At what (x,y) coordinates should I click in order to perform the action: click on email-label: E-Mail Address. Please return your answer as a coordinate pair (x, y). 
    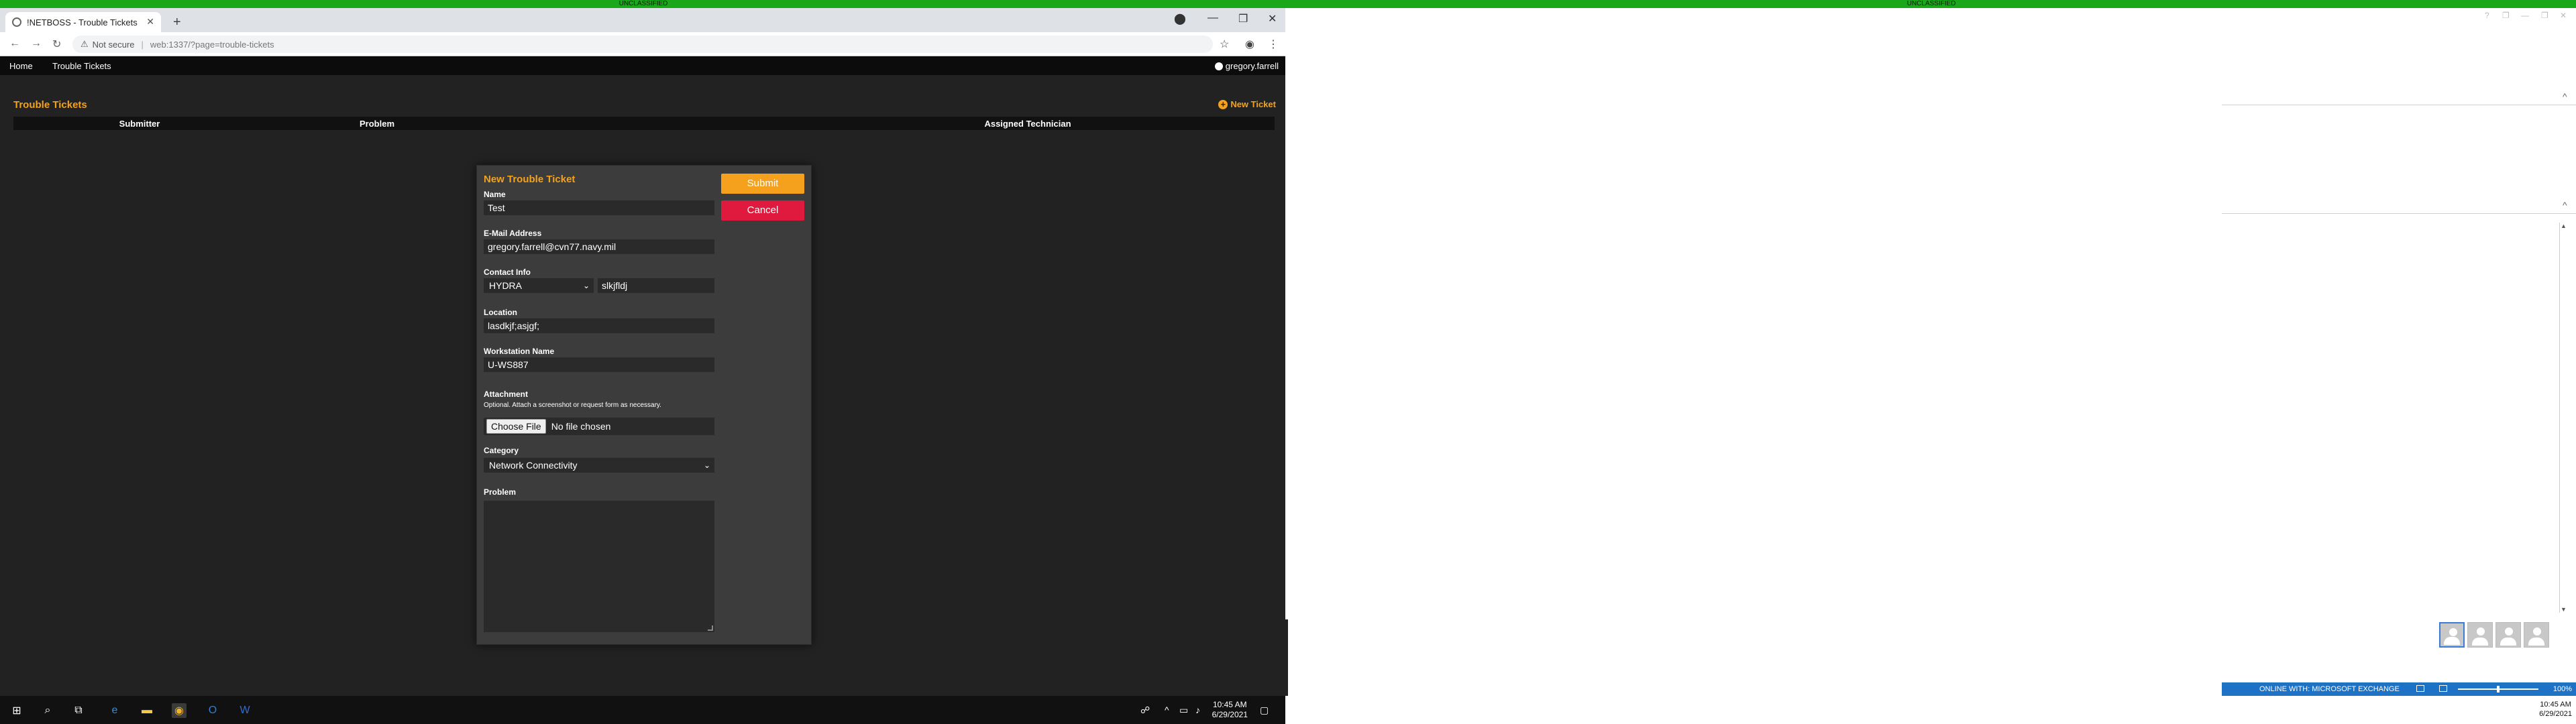
    Looking at the image, I should click on (513, 233).